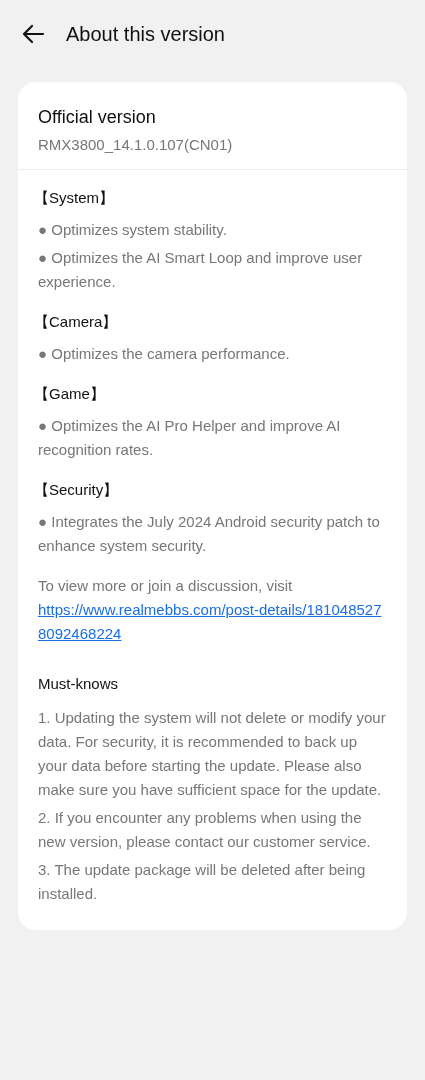 Image resolution: width=425 pixels, height=1080 pixels. Describe the element at coordinates (33, 34) in the screenshot. I see `back-arrow-icon` at that location.